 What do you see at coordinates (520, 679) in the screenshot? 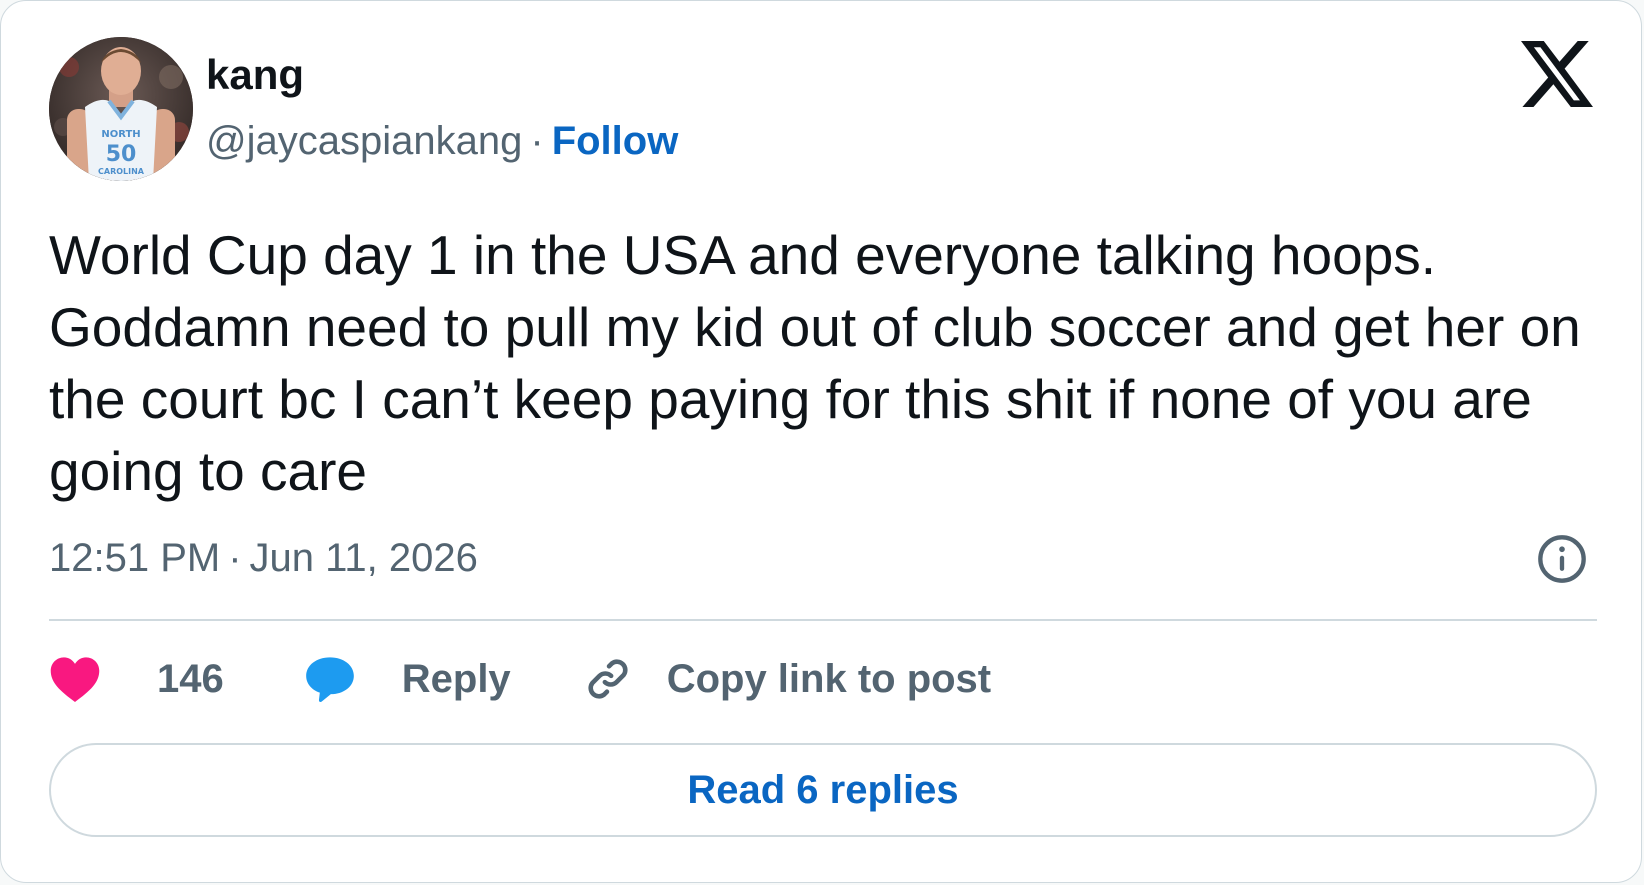
I see `tweet-actions: 146 Reply Copy link to post` at bounding box center [520, 679].